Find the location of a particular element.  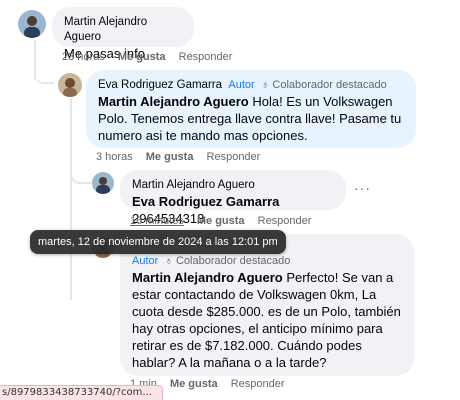

more-options-icon: ··· is located at coordinates (362, 188).